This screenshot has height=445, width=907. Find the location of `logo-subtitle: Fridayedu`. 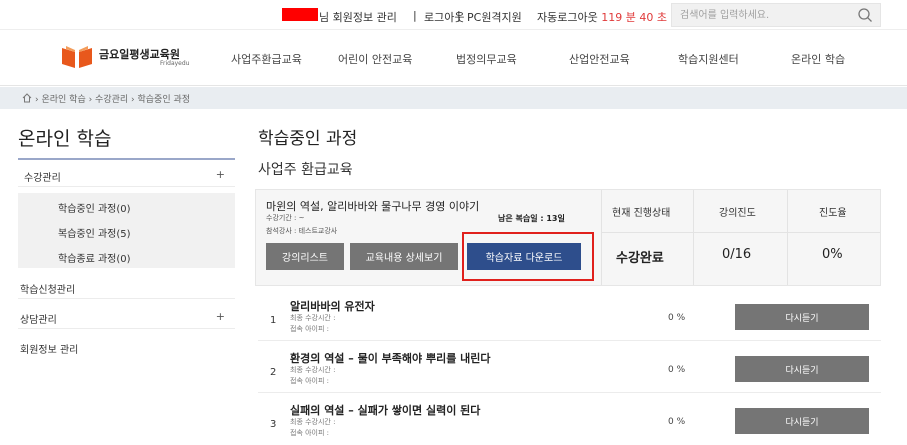

logo-subtitle: Fridayedu is located at coordinates (175, 63).